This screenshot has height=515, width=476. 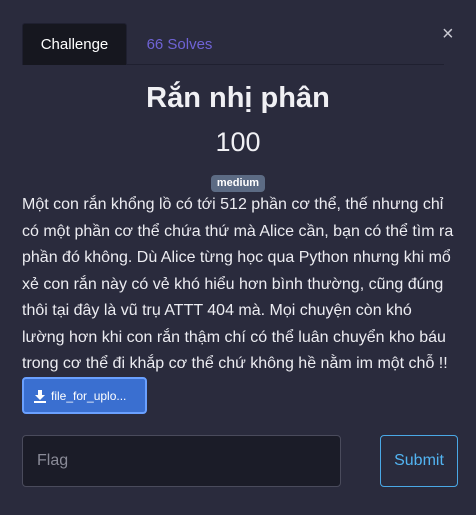 I want to click on flag-input, so click(x=181, y=461).